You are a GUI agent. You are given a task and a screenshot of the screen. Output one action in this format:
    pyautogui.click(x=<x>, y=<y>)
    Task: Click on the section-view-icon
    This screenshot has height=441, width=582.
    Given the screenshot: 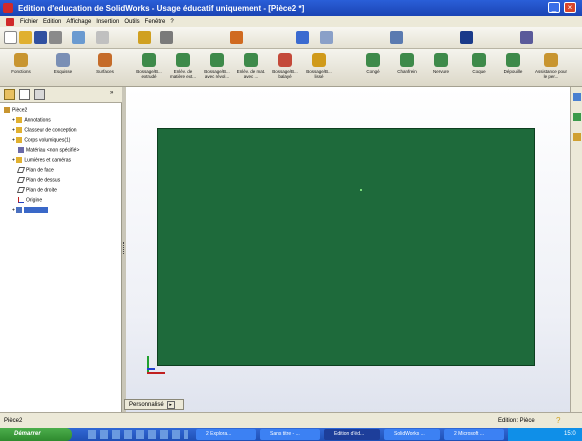 What is the action you would take?
    pyautogui.click(x=526, y=37)
    